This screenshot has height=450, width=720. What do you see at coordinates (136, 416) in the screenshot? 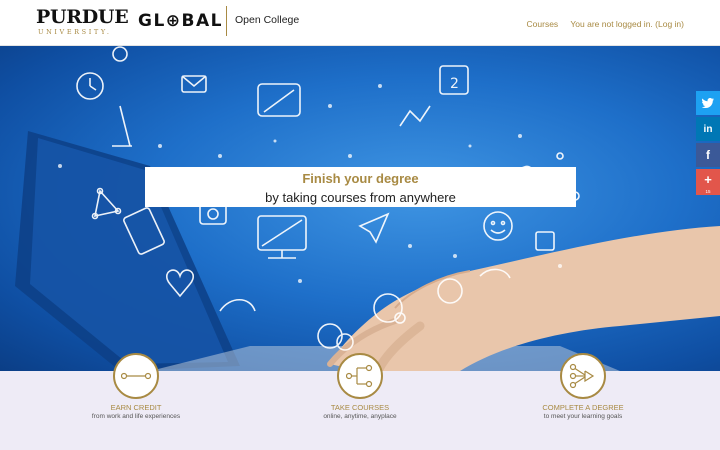
I see `feature-subtitle: from work and life experiences` at bounding box center [136, 416].